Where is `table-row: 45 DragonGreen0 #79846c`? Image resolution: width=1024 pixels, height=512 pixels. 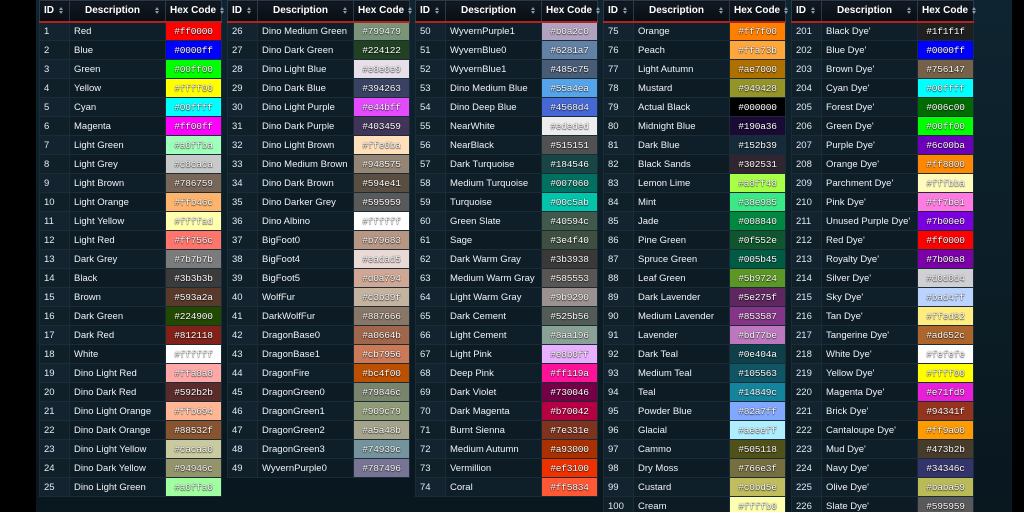 table-row: 45 DragonGreen0 #79846c is located at coordinates (318, 392).